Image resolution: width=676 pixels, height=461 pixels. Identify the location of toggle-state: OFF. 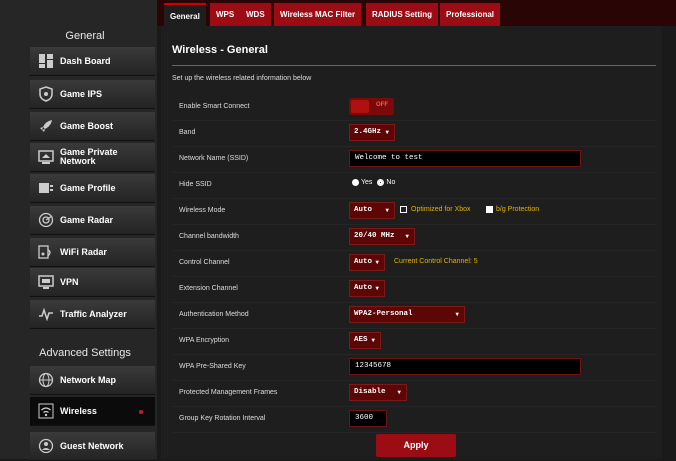
(382, 105).